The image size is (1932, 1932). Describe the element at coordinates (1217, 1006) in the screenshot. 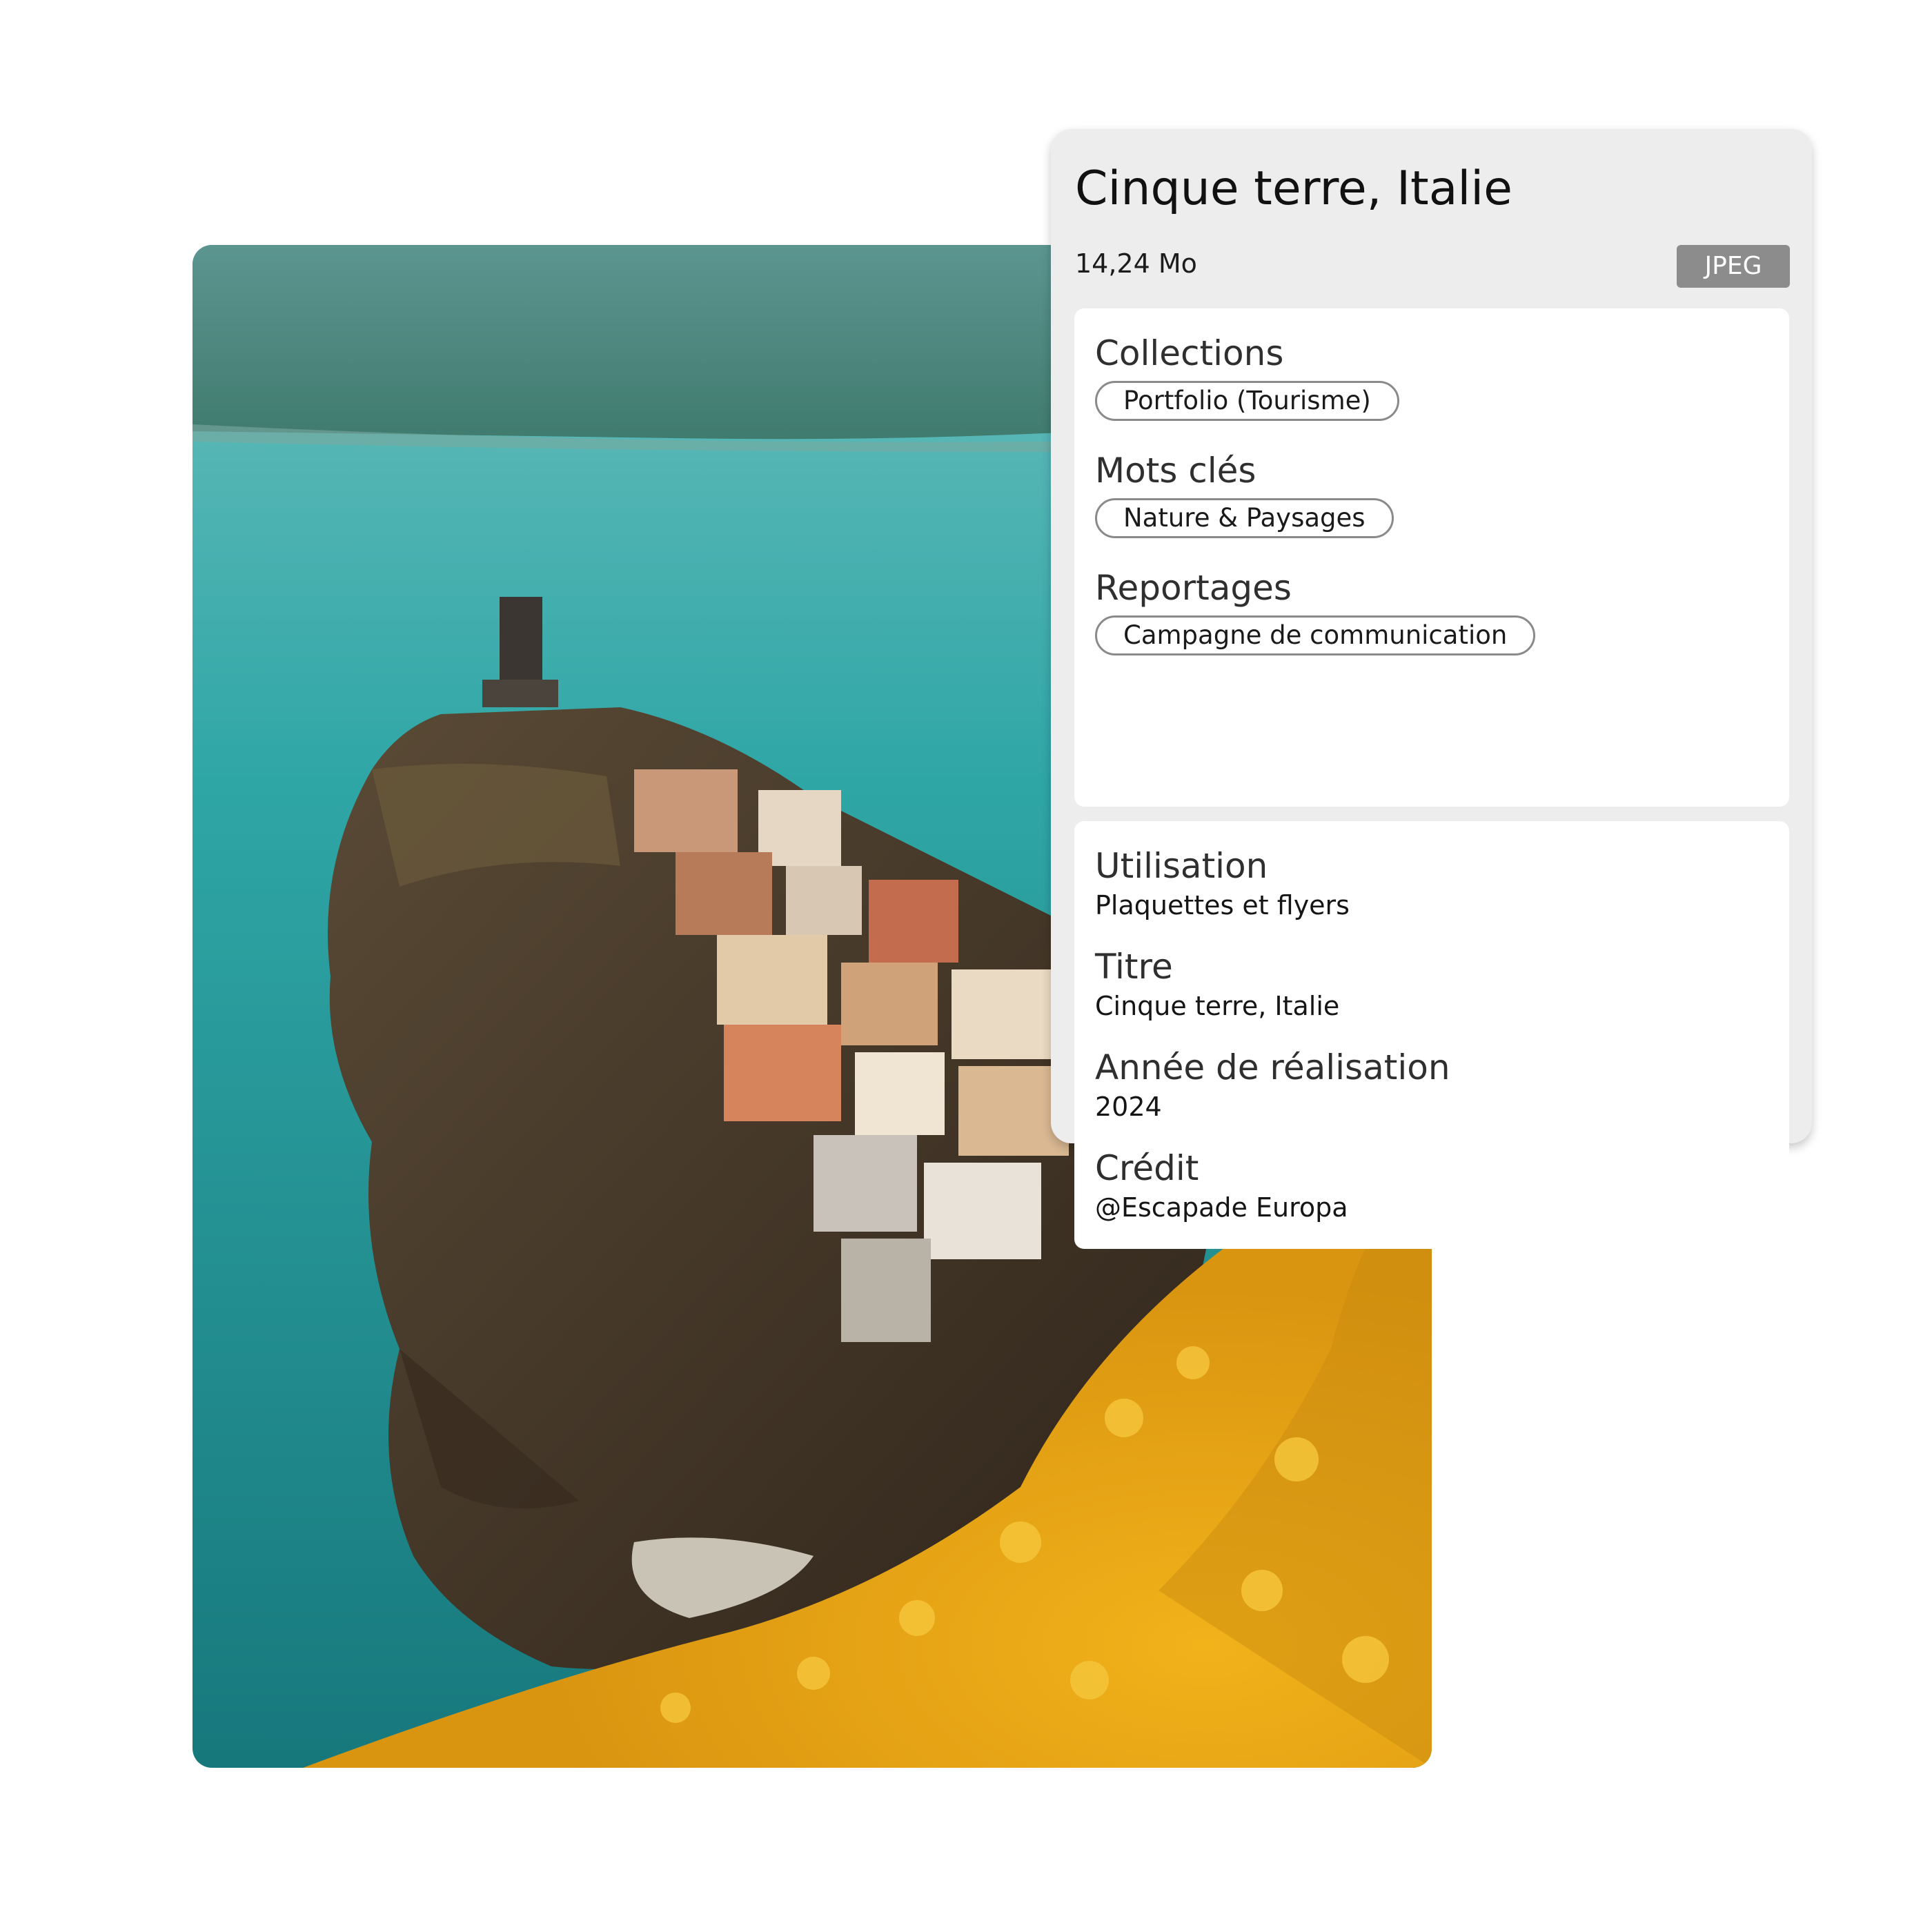

I see `title-value: Cinque terre, Italie` at that location.